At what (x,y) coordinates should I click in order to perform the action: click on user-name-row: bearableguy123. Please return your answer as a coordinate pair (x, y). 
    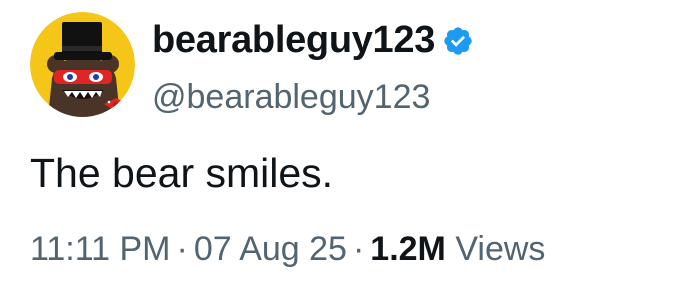
    Looking at the image, I should click on (313, 40).